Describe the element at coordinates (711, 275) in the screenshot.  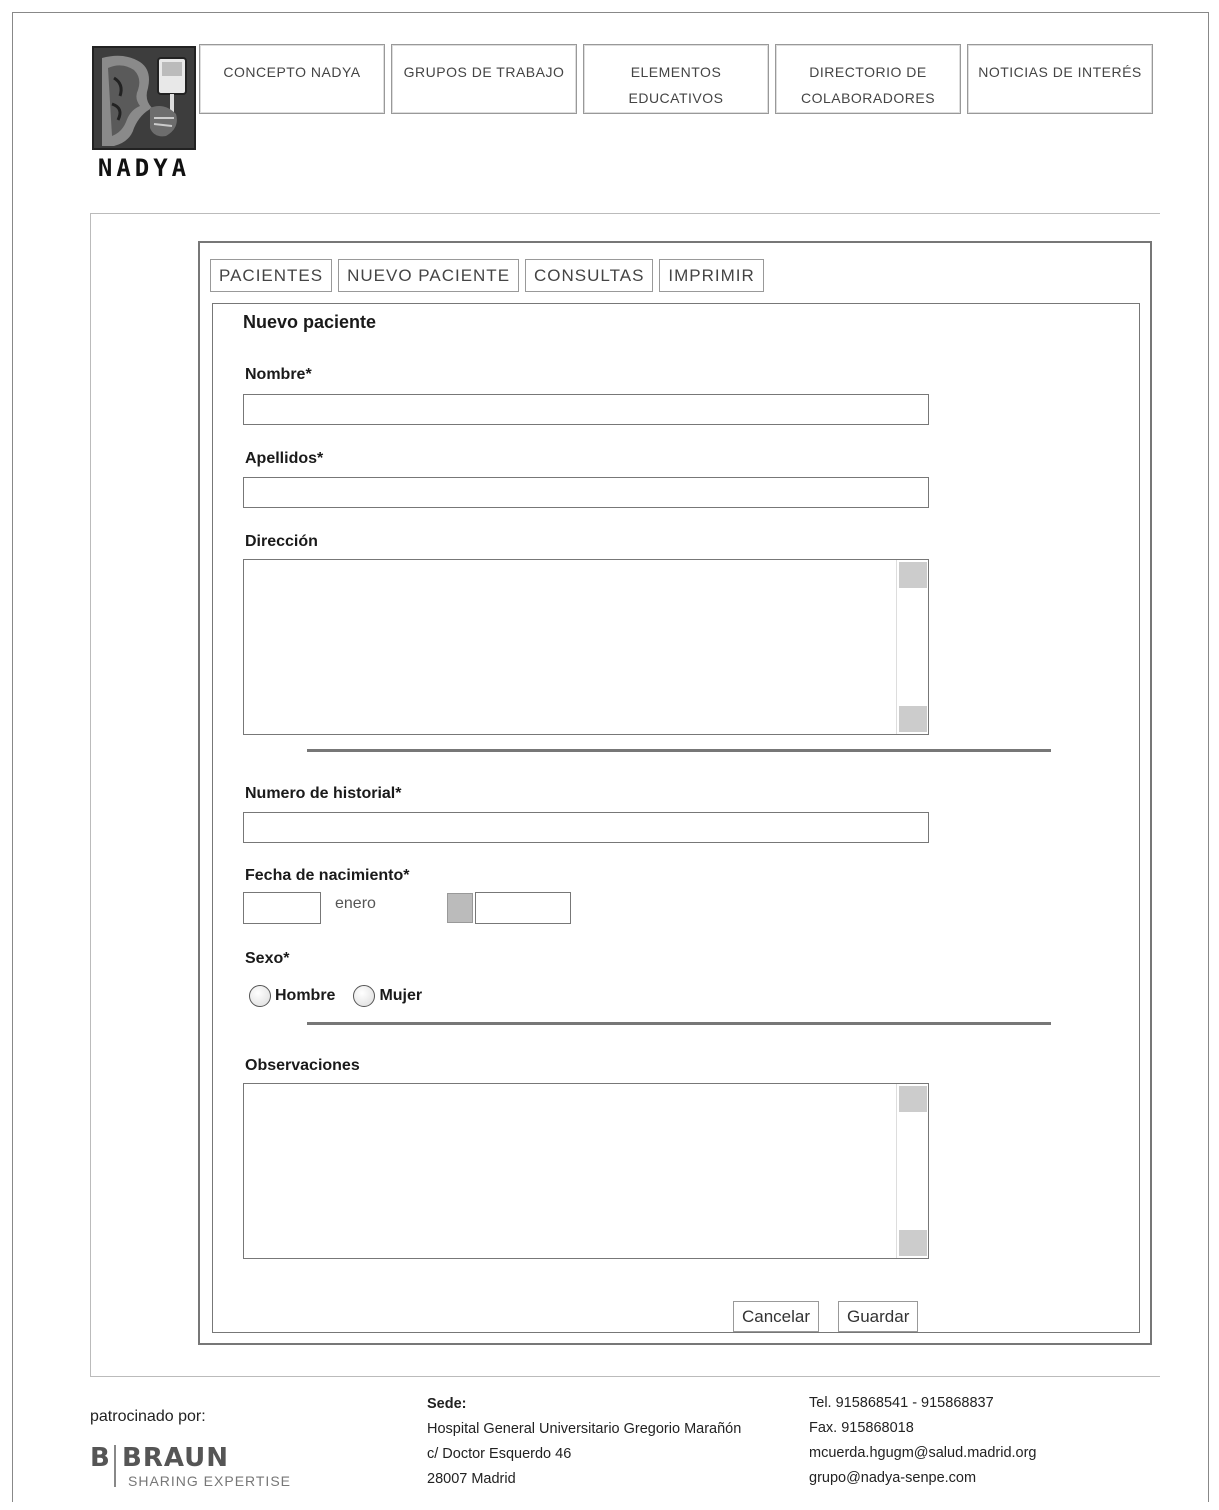
I see `tab-imprimir: IMPRIMIR` at that location.